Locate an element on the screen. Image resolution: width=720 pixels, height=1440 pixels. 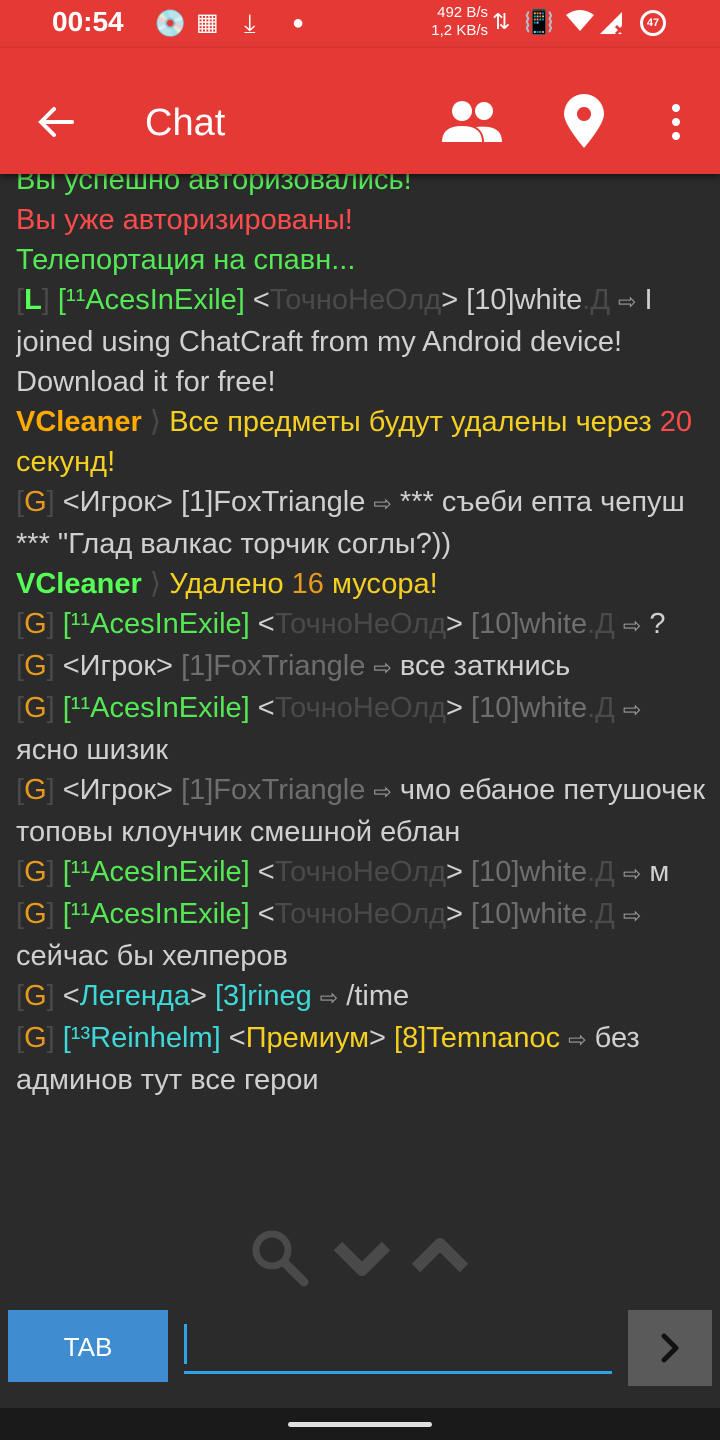
send-button is located at coordinates (670, 1348).